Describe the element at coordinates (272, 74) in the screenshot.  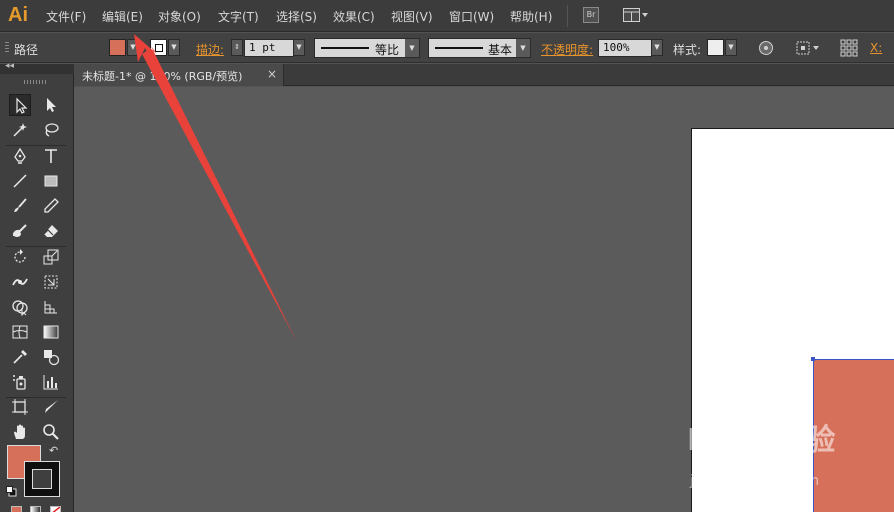
I see `close-icon: ×` at that location.